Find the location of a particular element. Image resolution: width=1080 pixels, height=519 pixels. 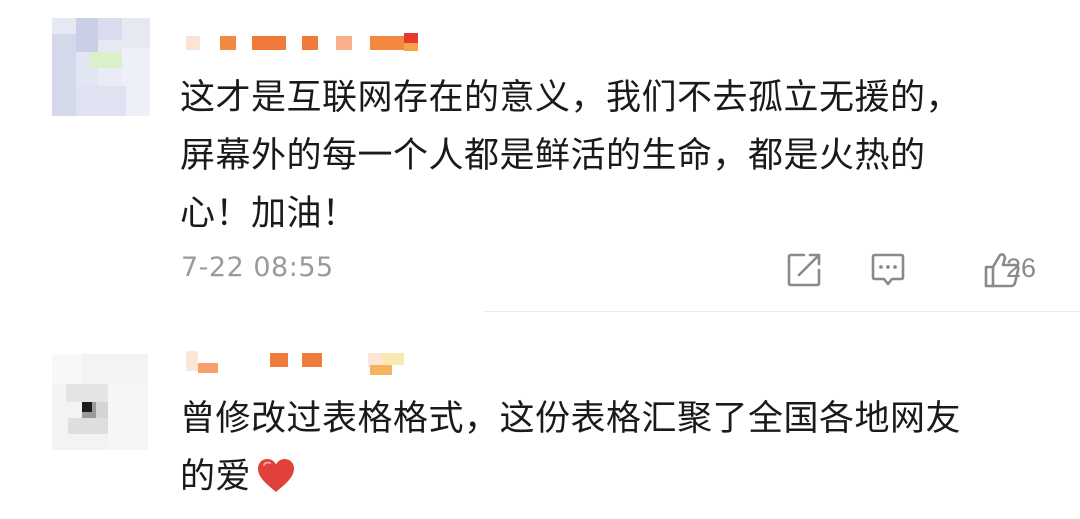

share-button is located at coordinates (804, 270).